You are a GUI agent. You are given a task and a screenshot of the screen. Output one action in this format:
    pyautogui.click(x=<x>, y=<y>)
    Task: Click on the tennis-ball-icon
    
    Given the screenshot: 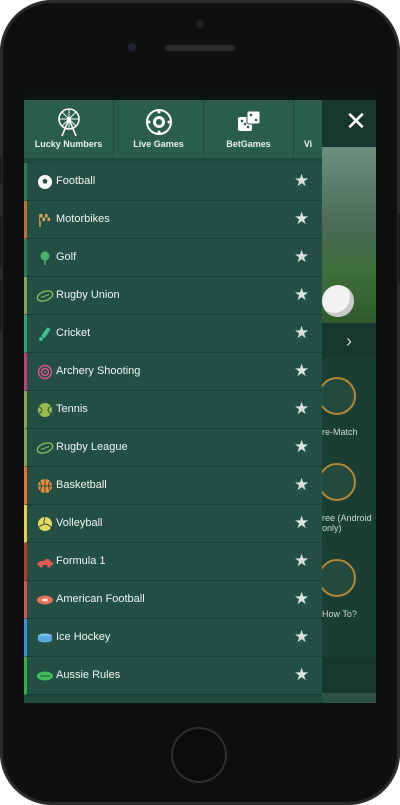 What is the action you would take?
    pyautogui.click(x=45, y=410)
    